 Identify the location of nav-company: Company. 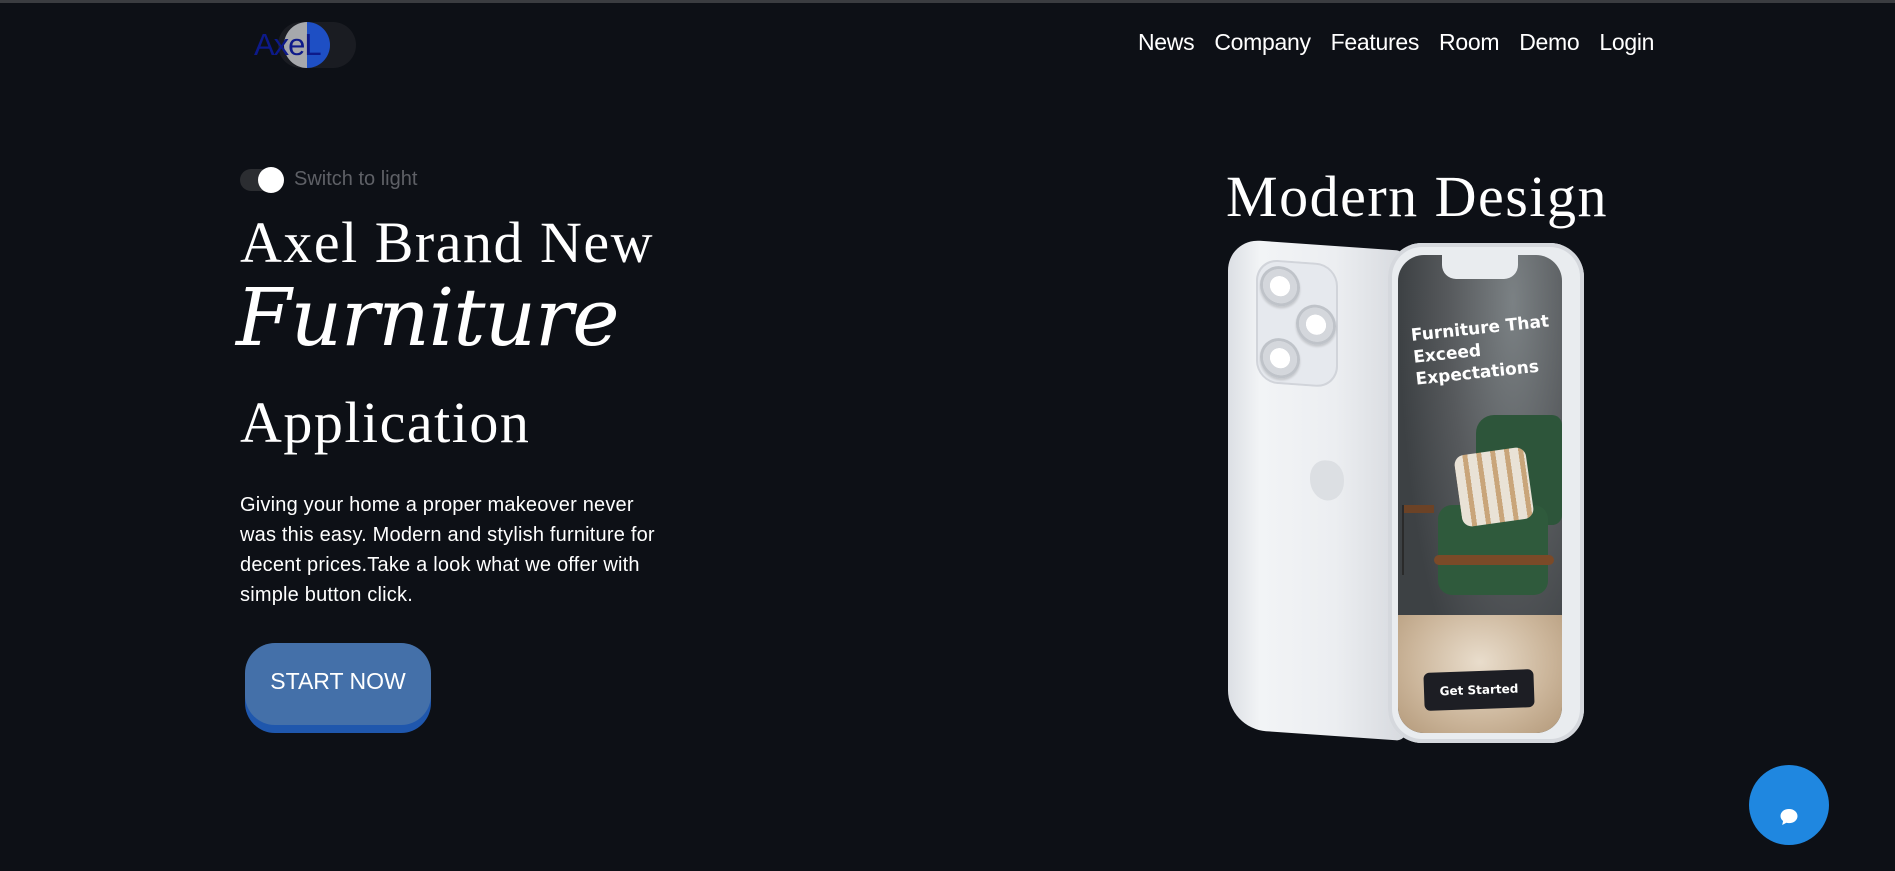
(1262, 42).